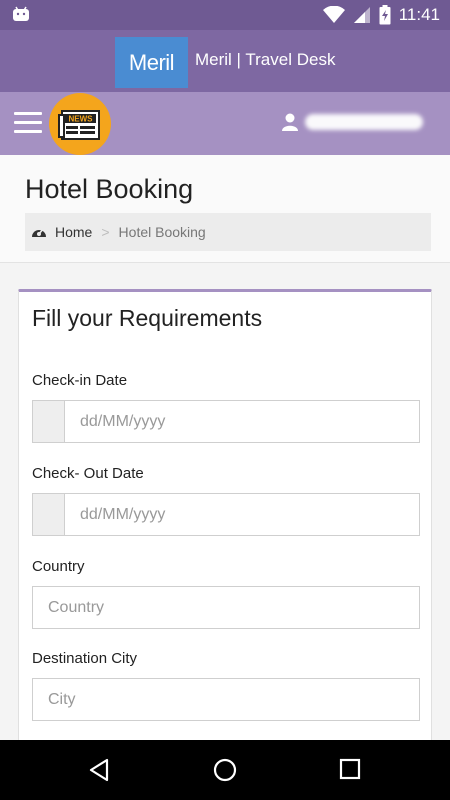 The image size is (450, 800). What do you see at coordinates (162, 232) in the screenshot?
I see `breadcrumb-current: Hotel Booking` at bounding box center [162, 232].